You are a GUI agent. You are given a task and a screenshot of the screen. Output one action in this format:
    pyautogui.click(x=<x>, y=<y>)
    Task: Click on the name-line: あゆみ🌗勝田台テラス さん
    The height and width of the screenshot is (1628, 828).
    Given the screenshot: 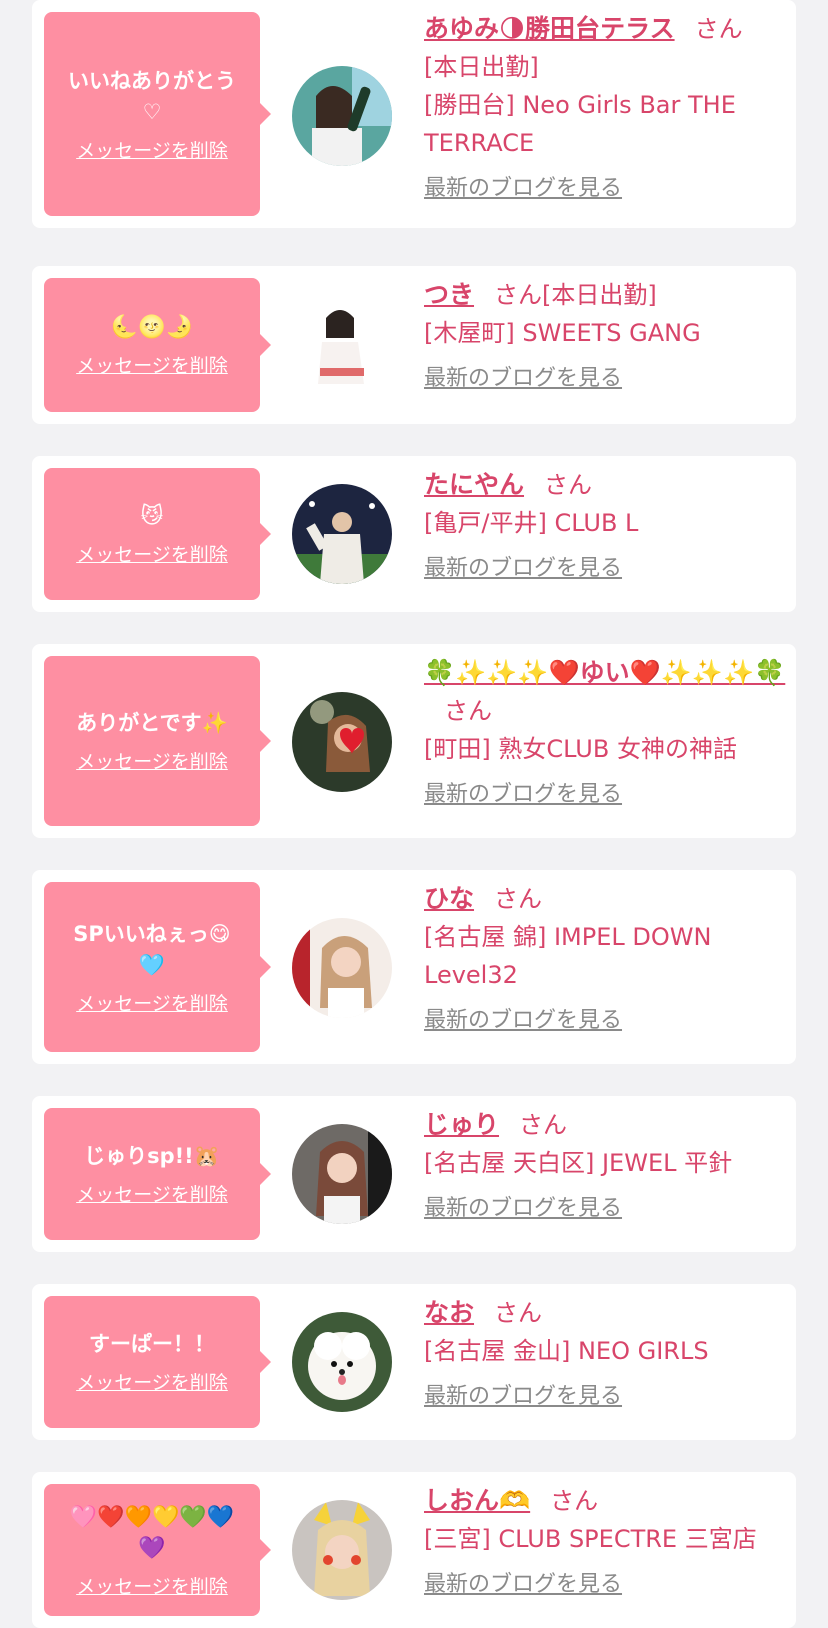 What is the action you would take?
    pyautogui.click(x=606, y=29)
    